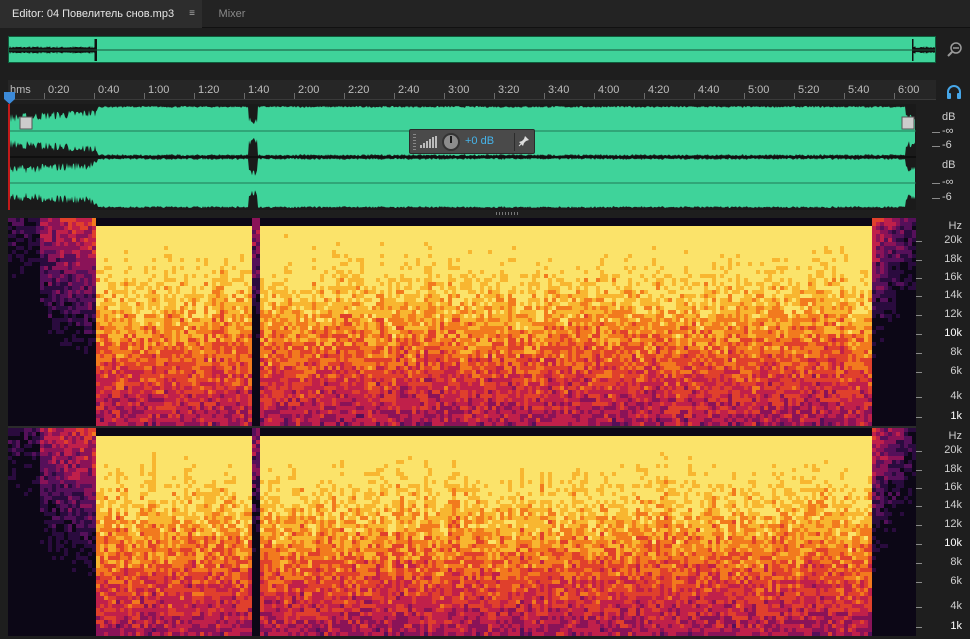 The image size is (970, 639). I want to click on tab-editor-label: Editor: 04 Повелитель снов.mp3, so click(93, 14).